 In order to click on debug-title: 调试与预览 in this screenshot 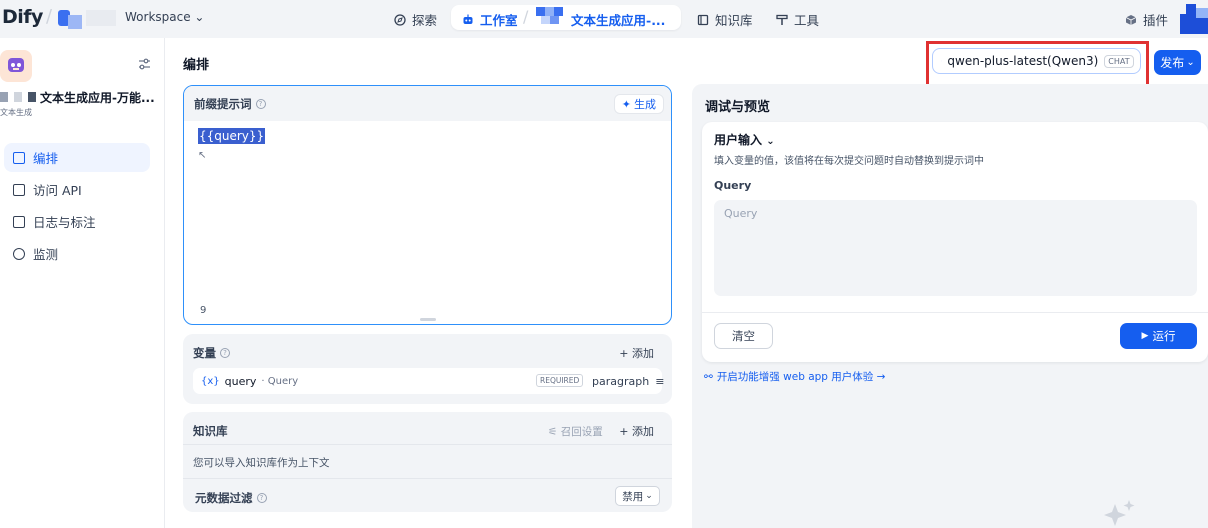, I will do `click(738, 107)`.